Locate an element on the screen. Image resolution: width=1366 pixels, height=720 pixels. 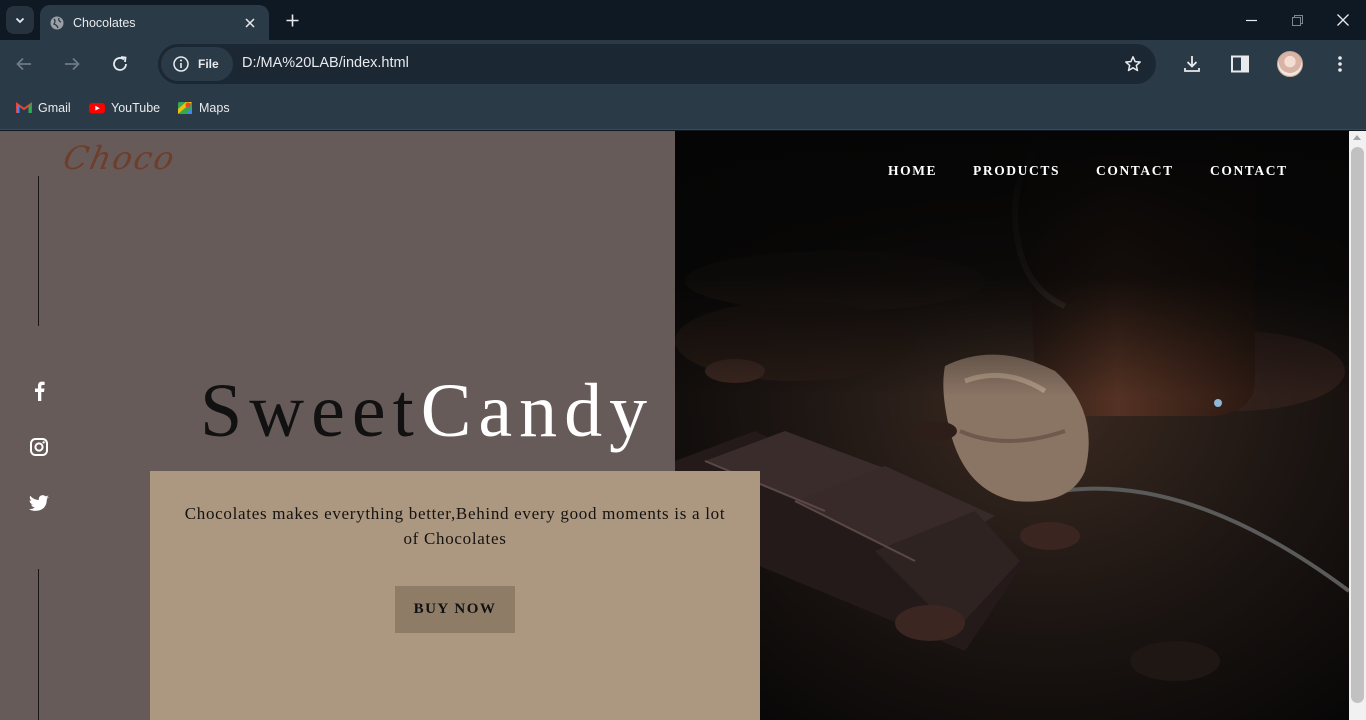
nav-contact: CONTACT is located at coordinates (1135, 171).